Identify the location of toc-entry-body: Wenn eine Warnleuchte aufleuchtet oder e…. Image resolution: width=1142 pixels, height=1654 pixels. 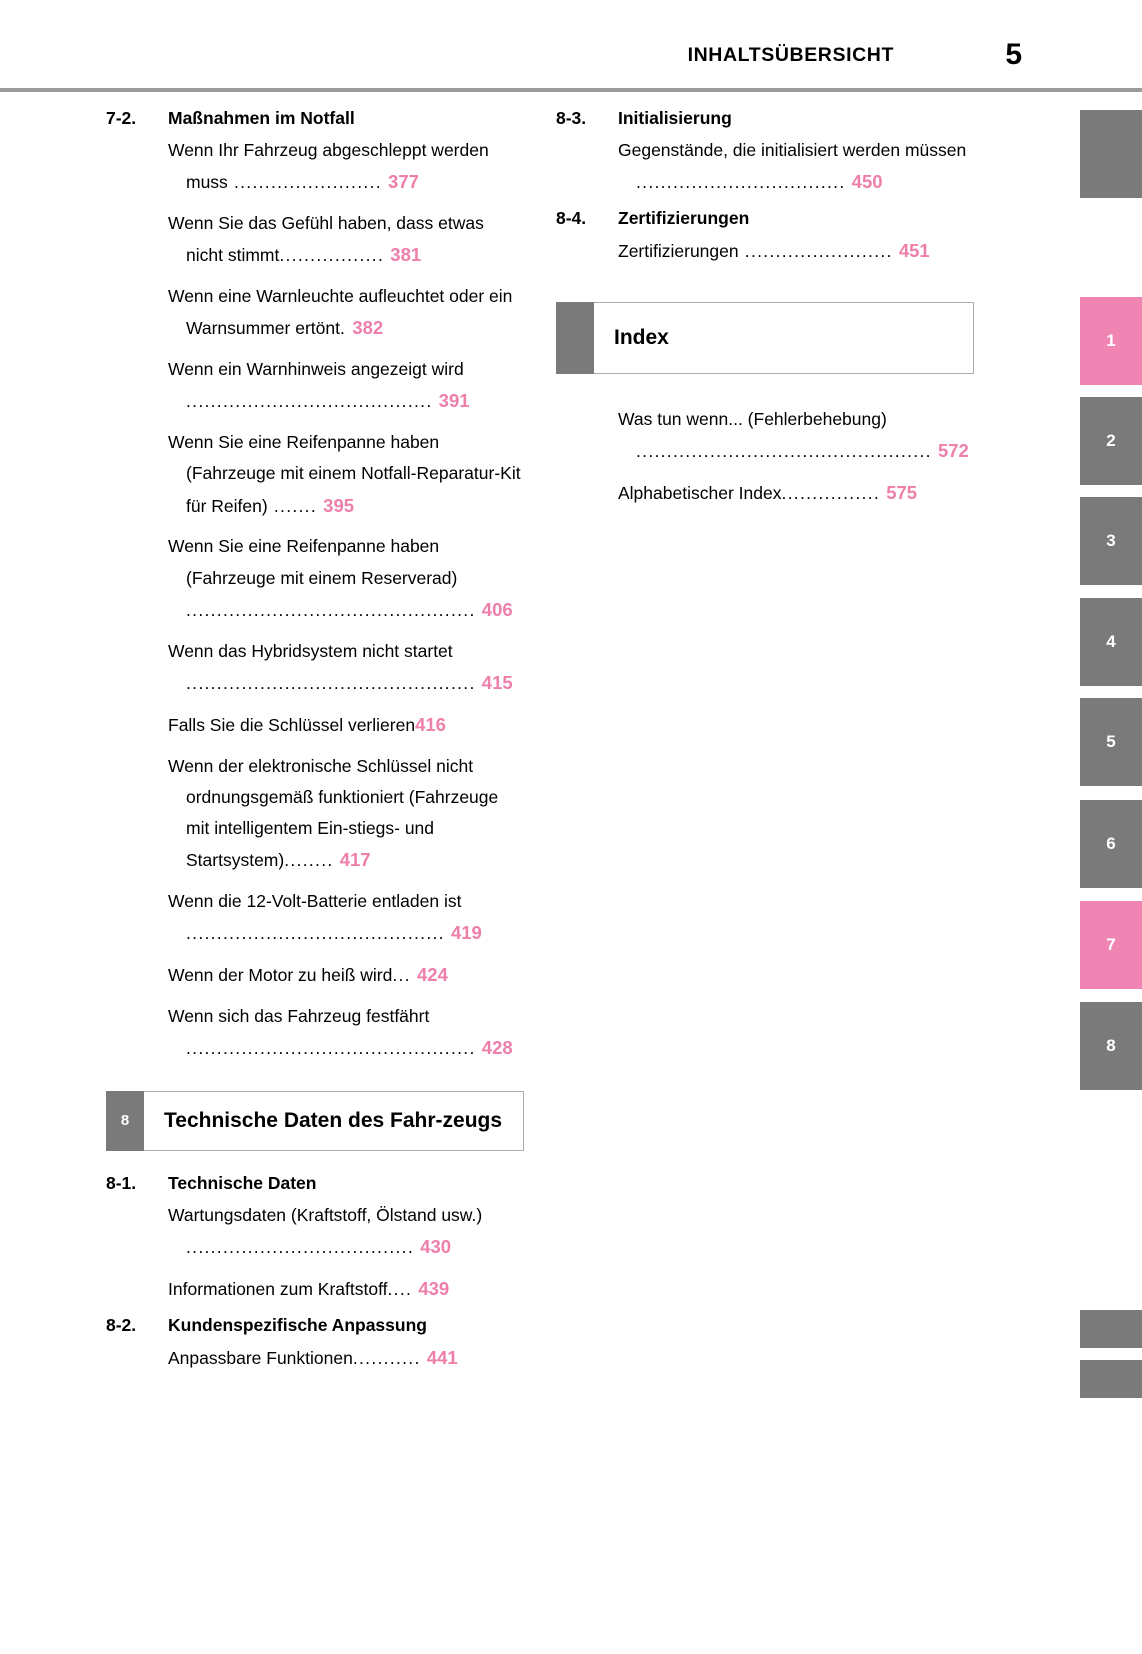
(346, 313).